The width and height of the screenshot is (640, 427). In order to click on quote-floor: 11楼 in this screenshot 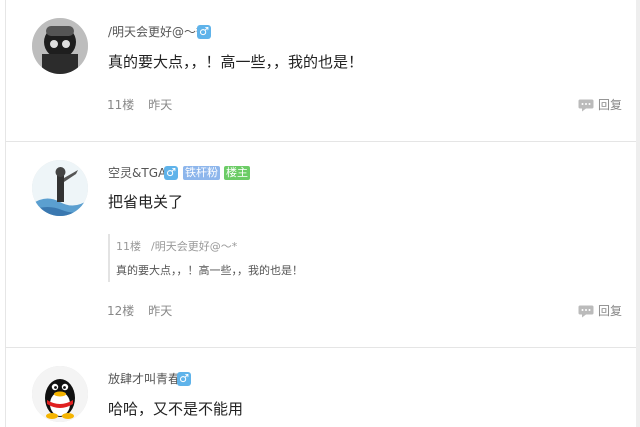, I will do `click(128, 246)`.